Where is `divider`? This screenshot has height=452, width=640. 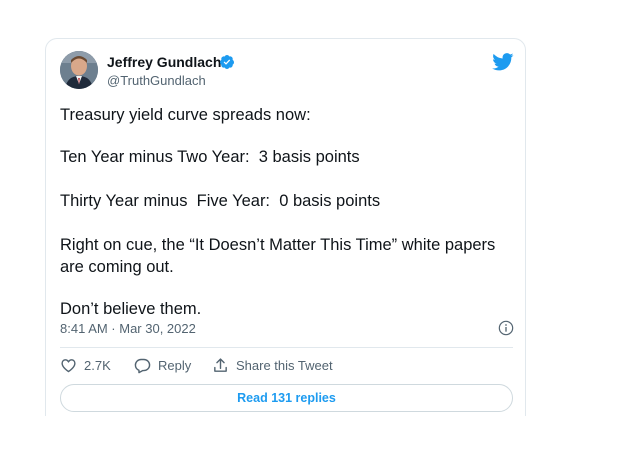
divider is located at coordinates (286, 347).